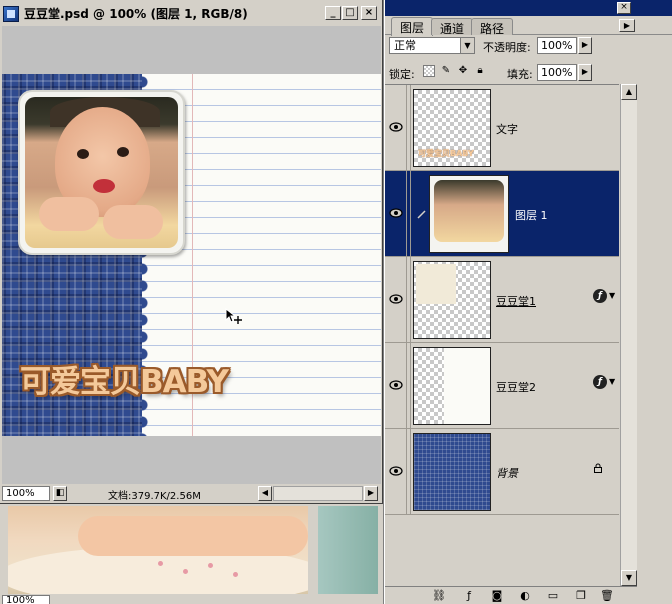  What do you see at coordinates (629, 92) in the screenshot?
I see `scroll-up-button: ▲` at bounding box center [629, 92].